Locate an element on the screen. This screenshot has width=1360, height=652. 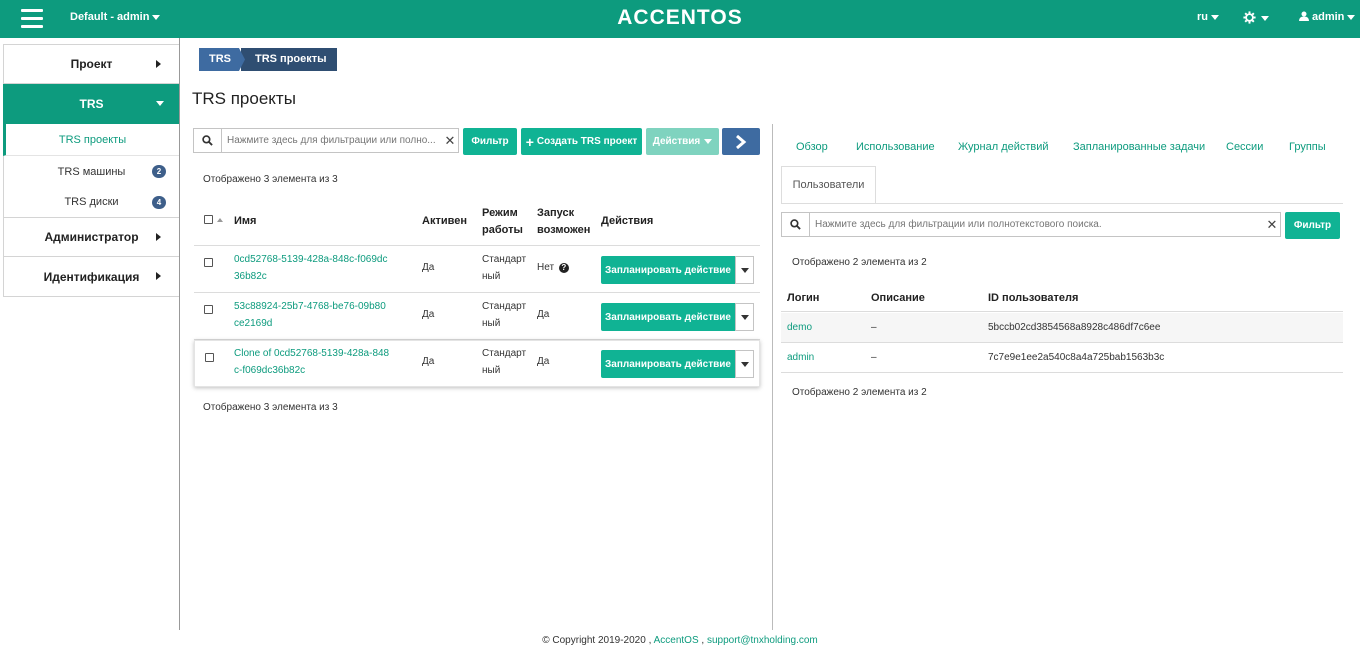
users-search: ✕ is located at coordinates (1031, 224).